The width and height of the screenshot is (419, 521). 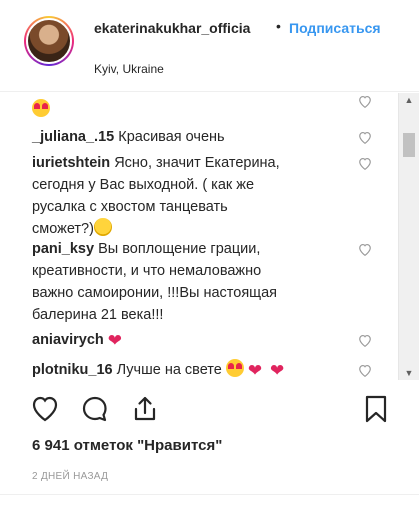 What do you see at coordinates (143, 185) in the screenshot?
I see `comment-text-line: сегодня у Вас выходной. ( как же` at bounding box center [143, 185].